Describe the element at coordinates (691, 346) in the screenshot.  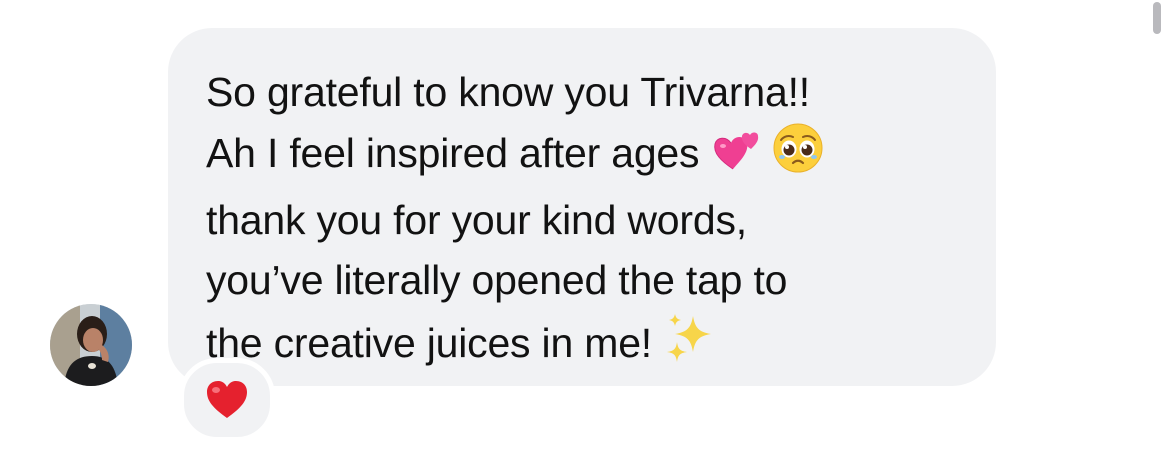
I see `sparkles-icon` at that location.